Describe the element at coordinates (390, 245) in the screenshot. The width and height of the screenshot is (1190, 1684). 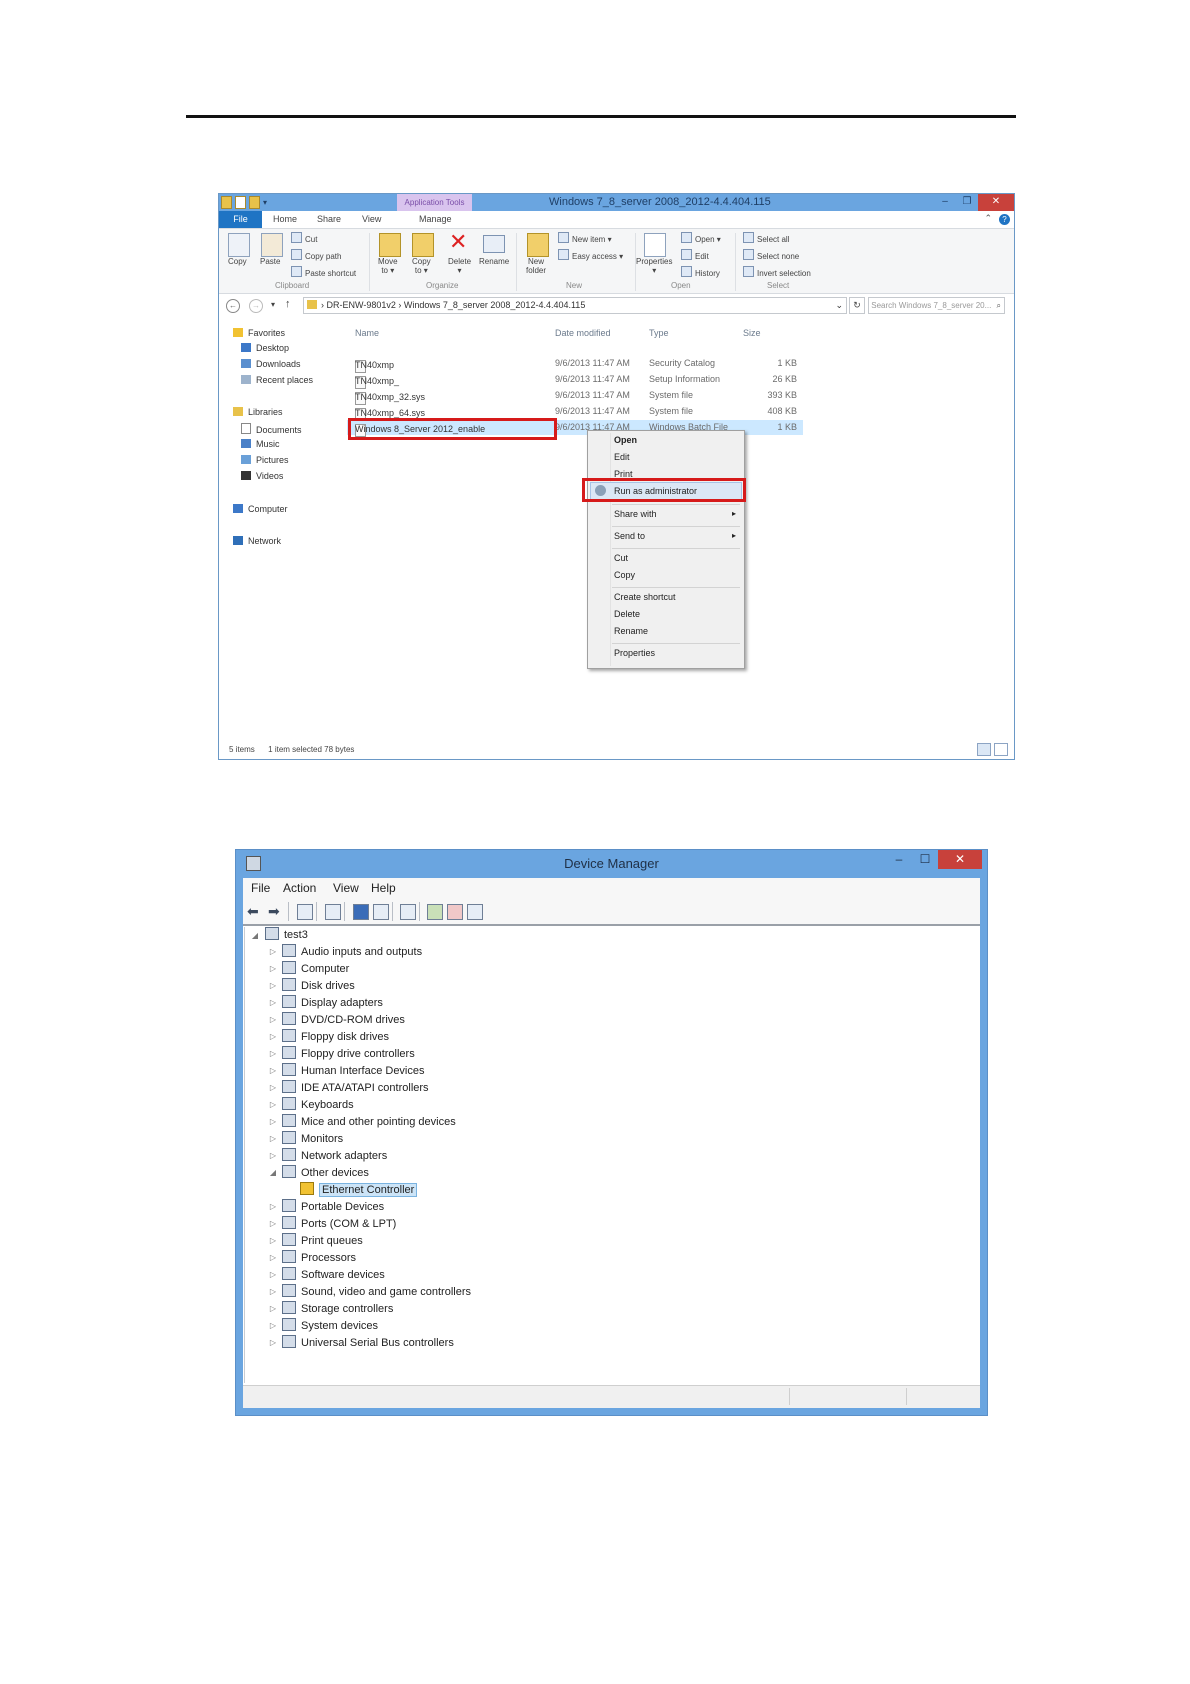
I see `move-to-icon` at that location.